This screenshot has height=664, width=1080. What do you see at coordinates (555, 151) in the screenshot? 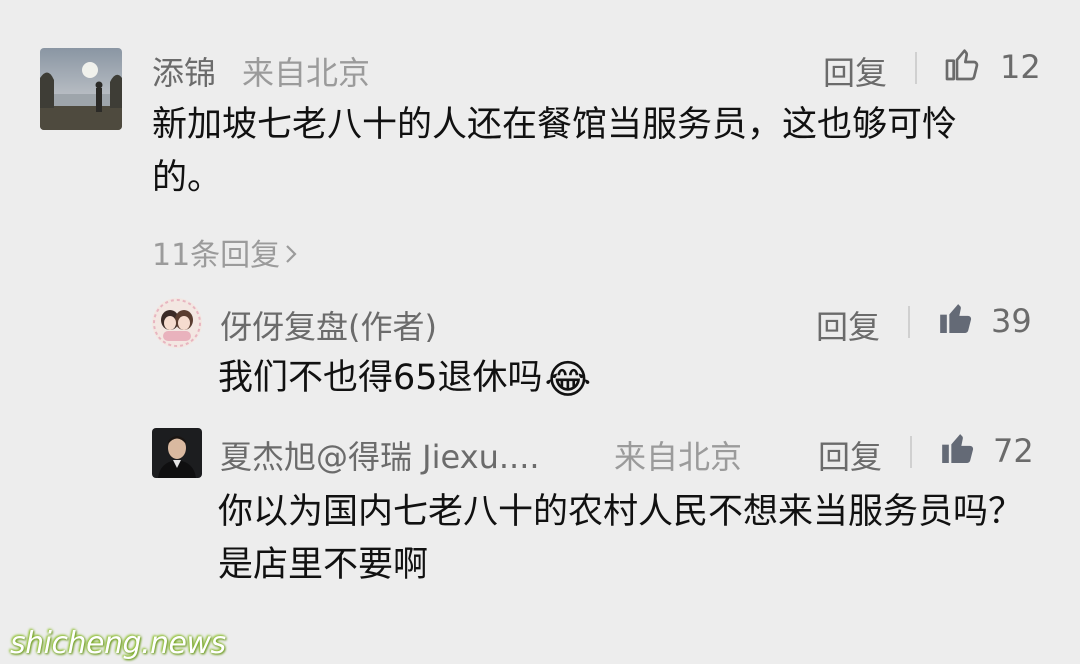
I see `comment-text: 新加坡七老八十的人还在餐馆当服务员，这也够可怜的。` at bounding box center [555, 151].